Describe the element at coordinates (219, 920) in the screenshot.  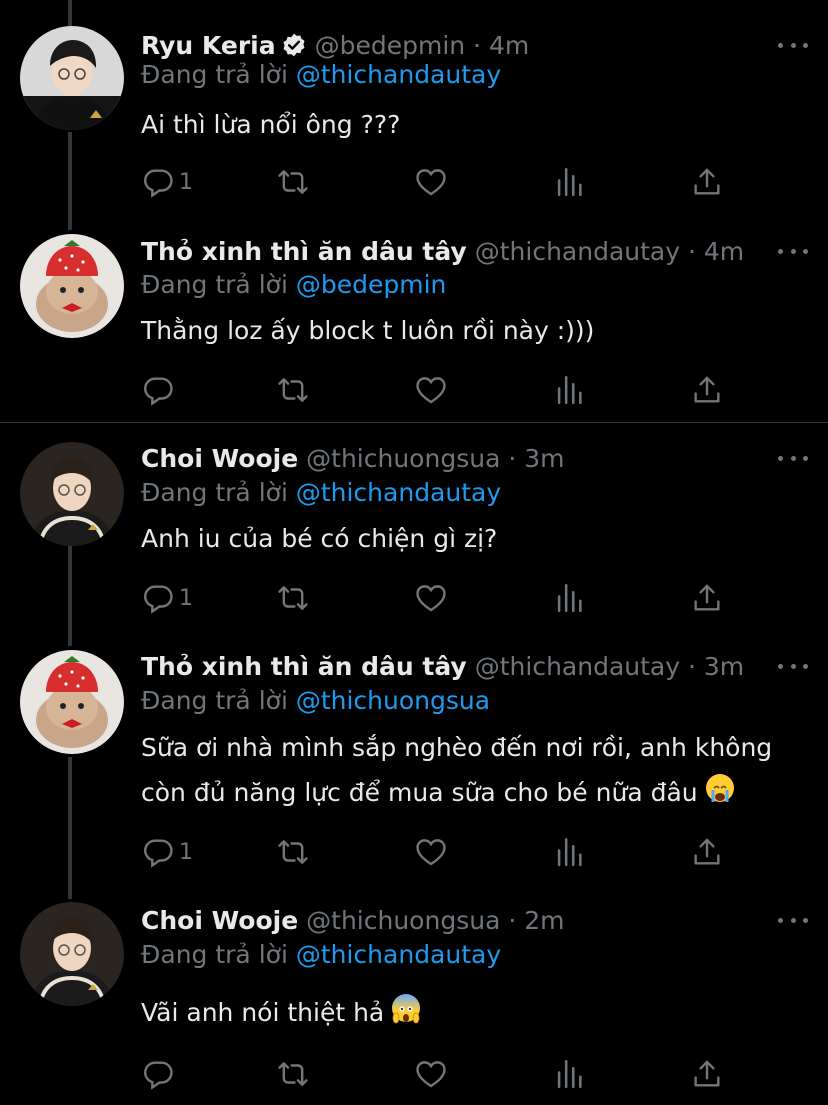
I see `display-name: Choi Wooje` at that location.